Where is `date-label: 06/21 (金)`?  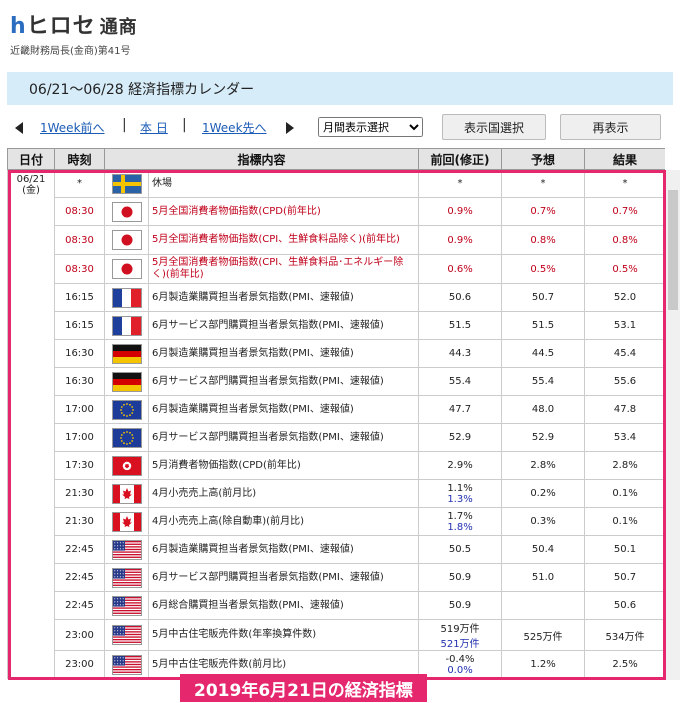
date-label: 06/21 (金) is located at coordinates (31, 185).